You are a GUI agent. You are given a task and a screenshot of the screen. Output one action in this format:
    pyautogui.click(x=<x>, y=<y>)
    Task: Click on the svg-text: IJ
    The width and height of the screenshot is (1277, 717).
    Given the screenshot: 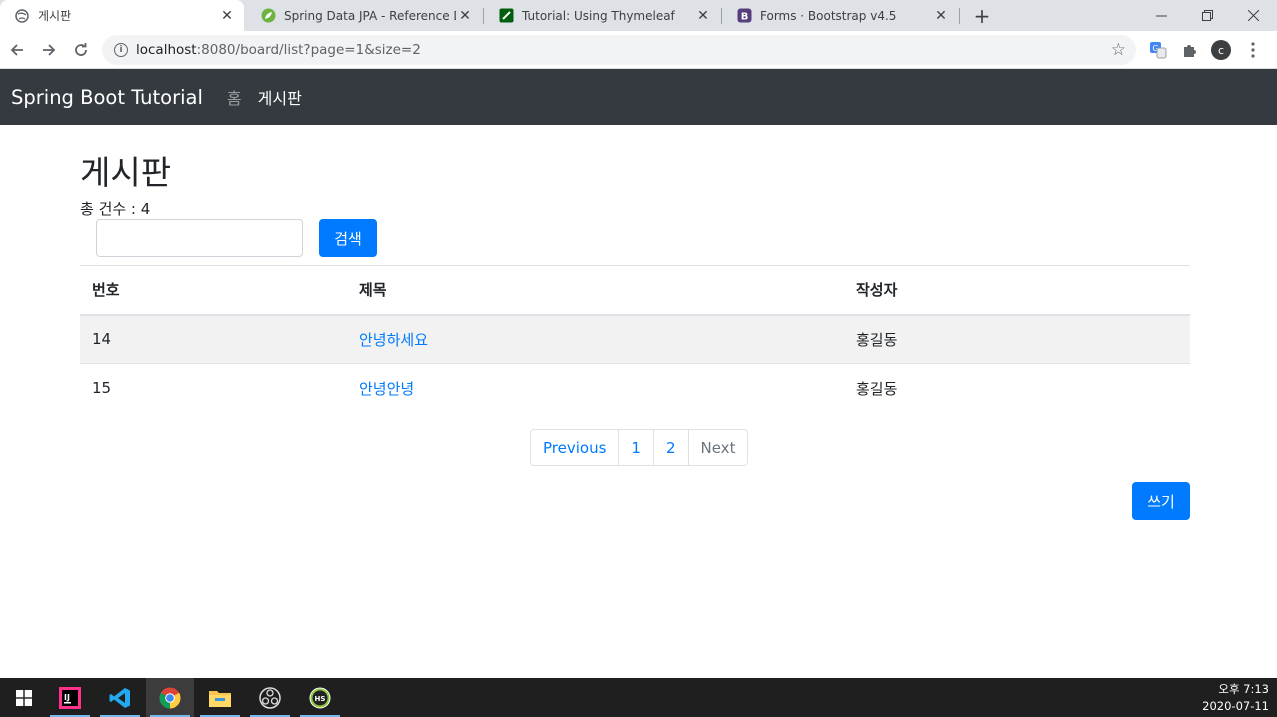 What is the action you would take?
    pyautogui.click(x=67, y=697)
    